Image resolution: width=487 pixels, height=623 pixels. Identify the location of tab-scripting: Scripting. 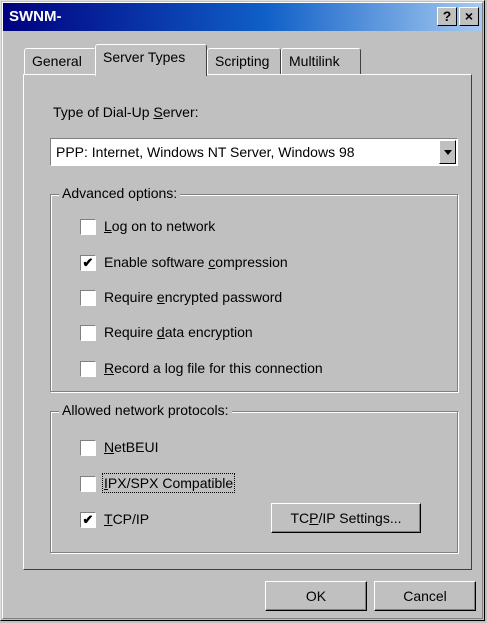
(244, 61).